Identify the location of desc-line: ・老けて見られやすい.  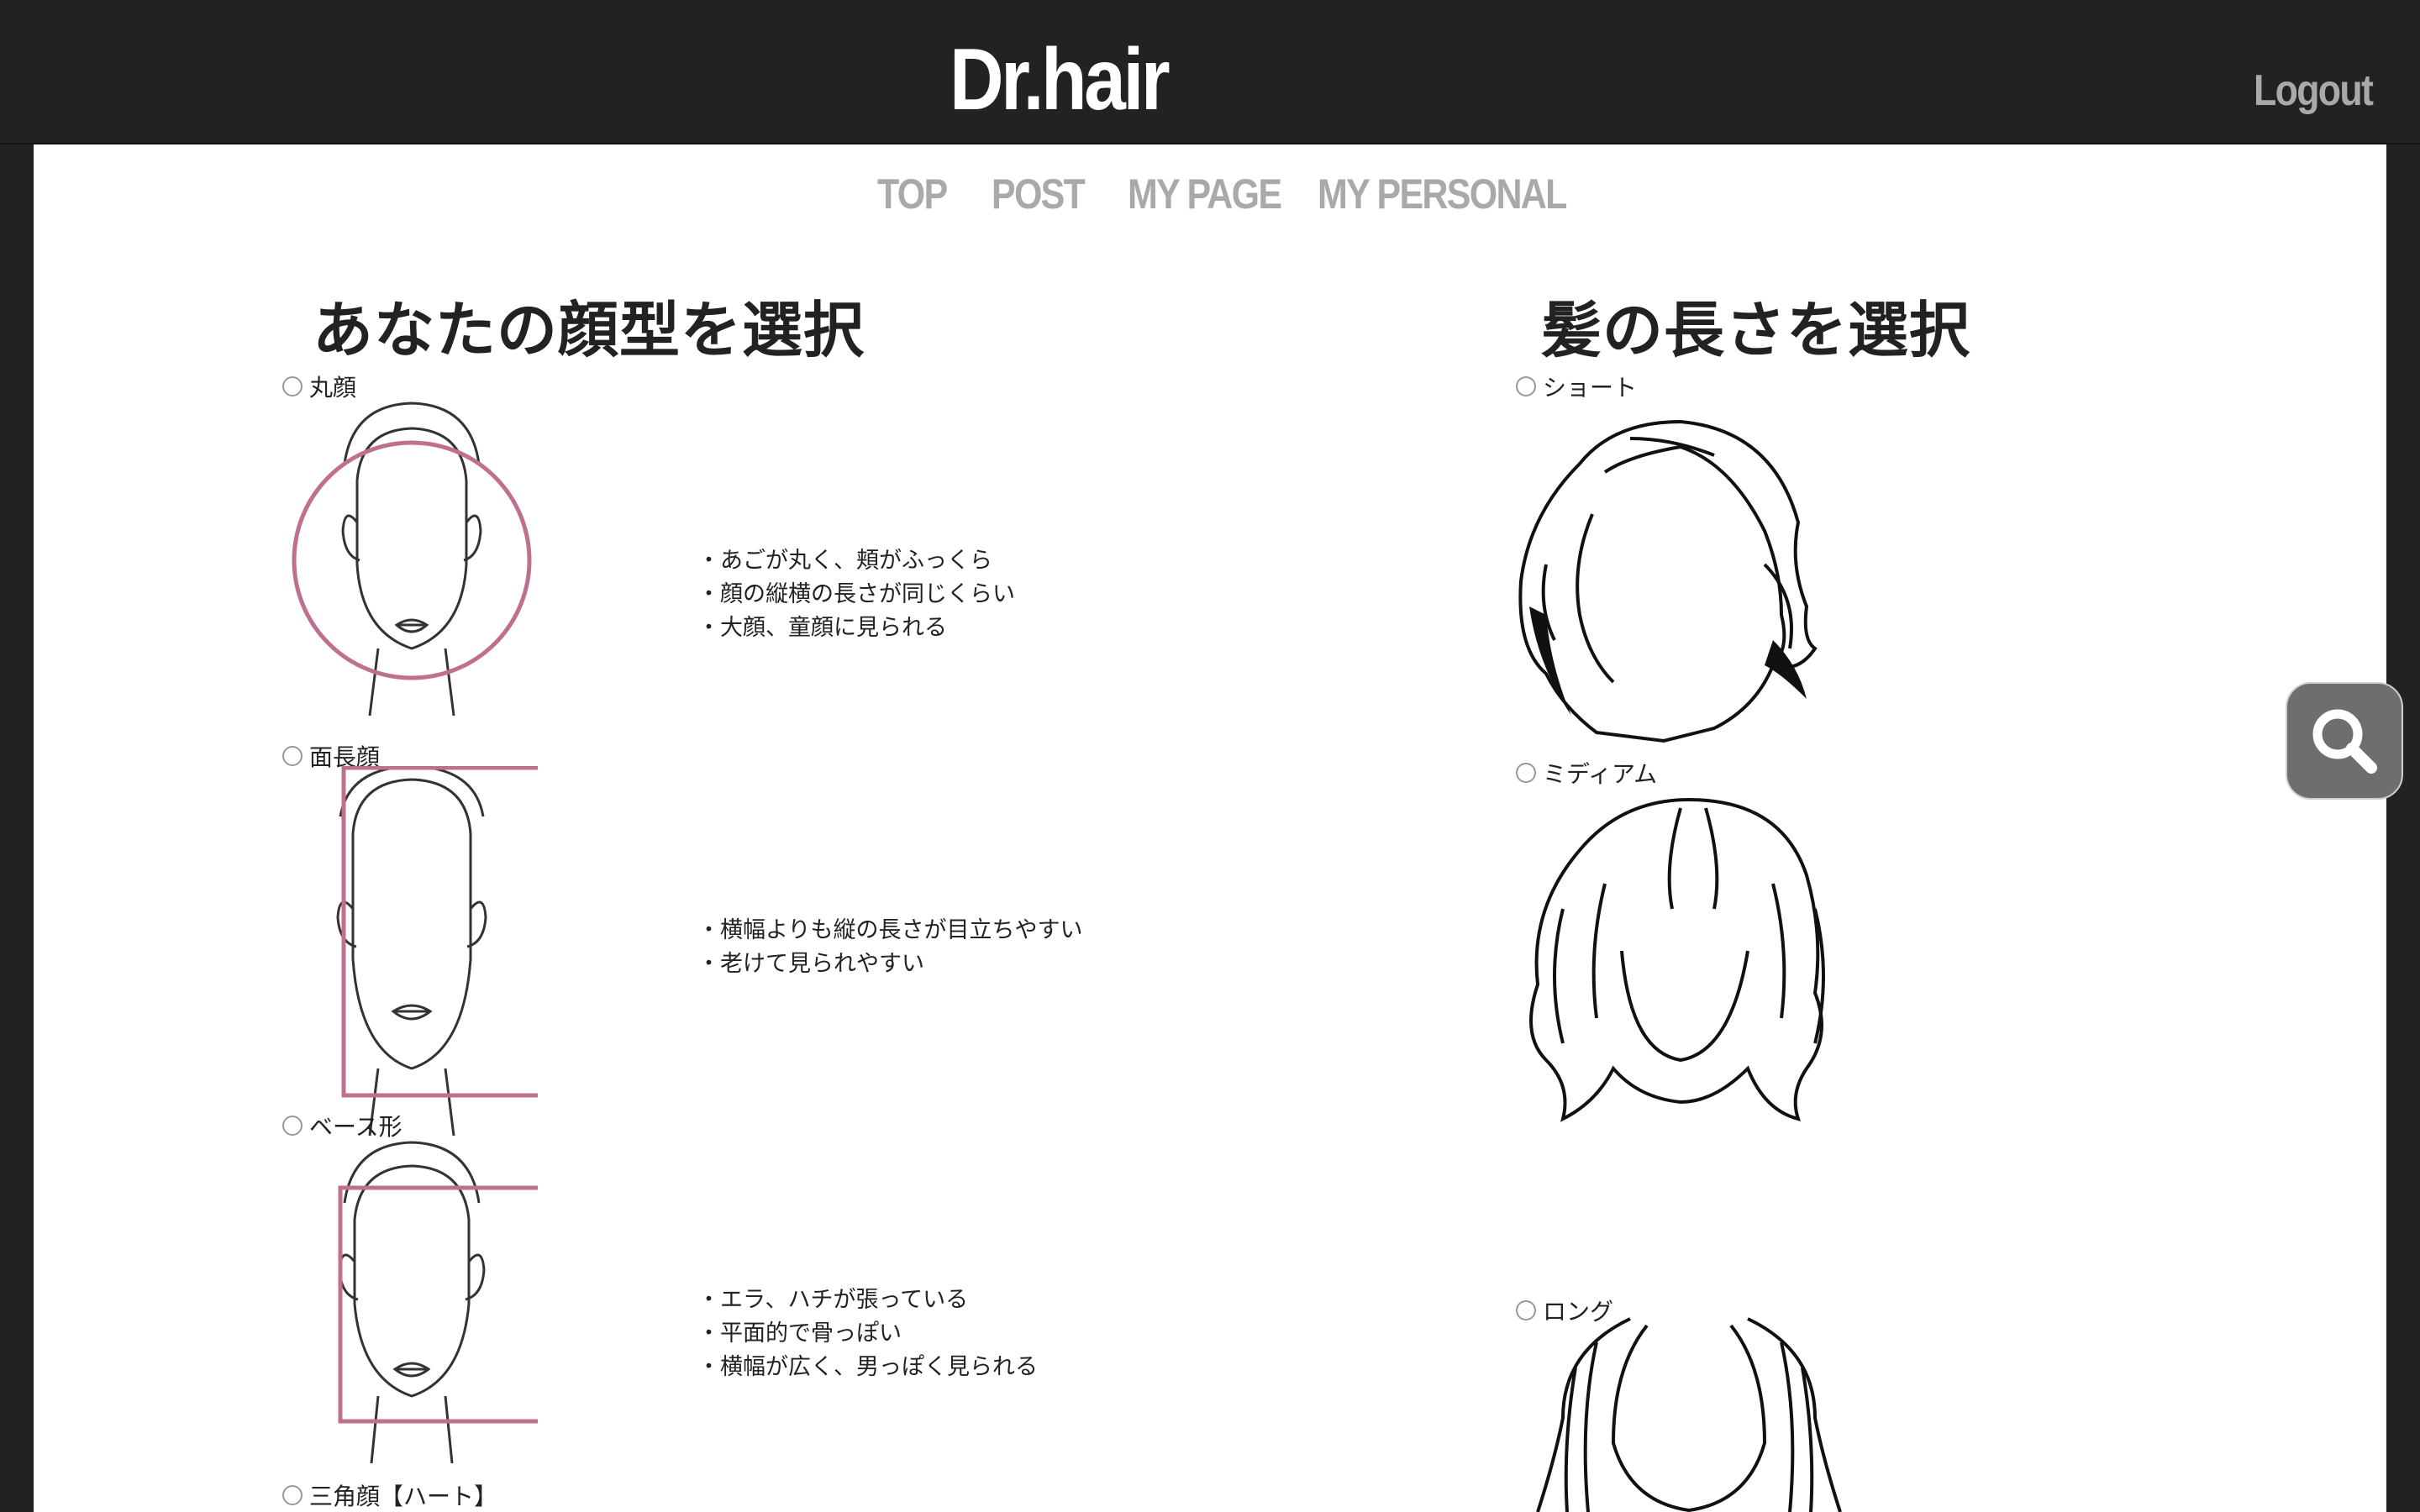
(810, 964).